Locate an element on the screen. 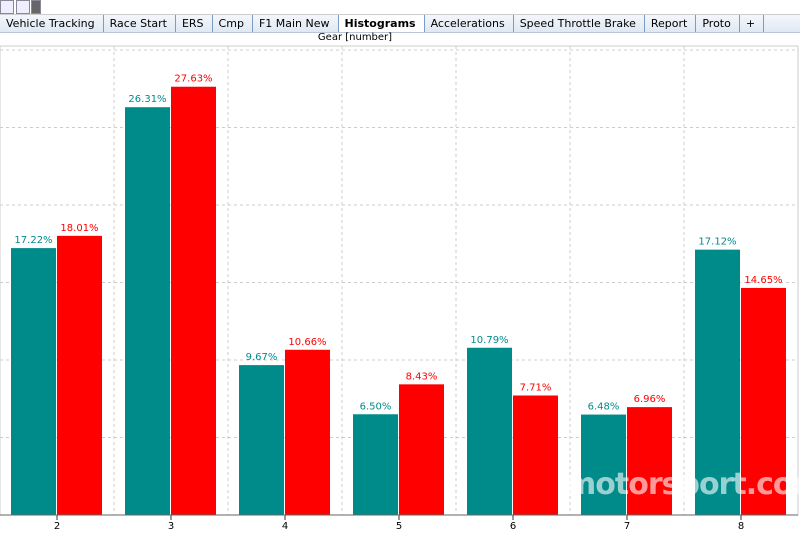 This screenshot has height=533, width=800. bar-label: 7.71% is located at coordinates (536, 387).